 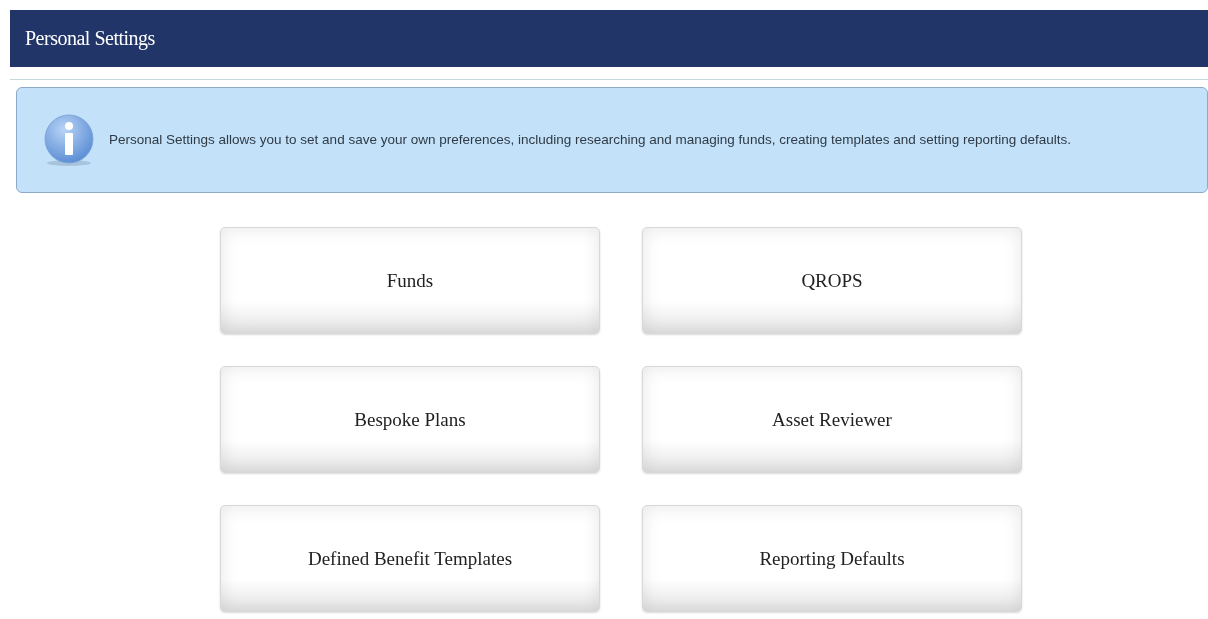 What do you see at coordinates (832, 419) in the screenshot?
I see `settings-tile-button: Asset Reviewer` at bounding box center [832, 419].